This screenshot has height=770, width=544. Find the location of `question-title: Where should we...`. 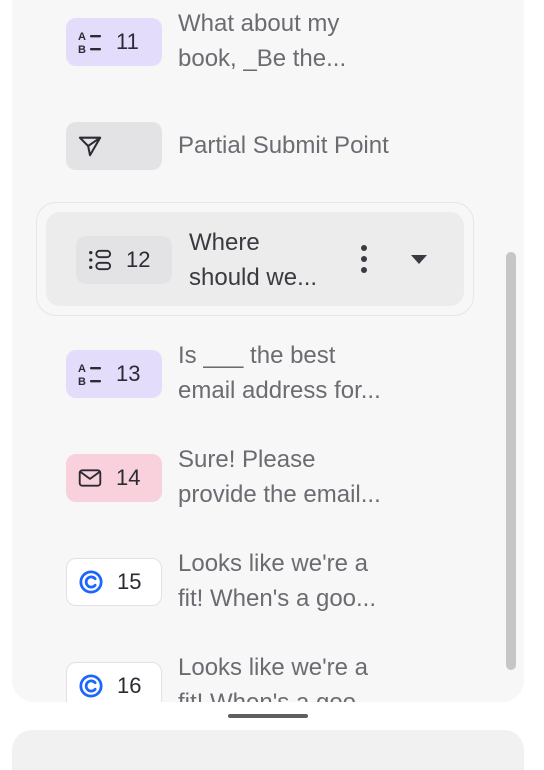

question-title: Where should we... is located at coordinates (253, 260).